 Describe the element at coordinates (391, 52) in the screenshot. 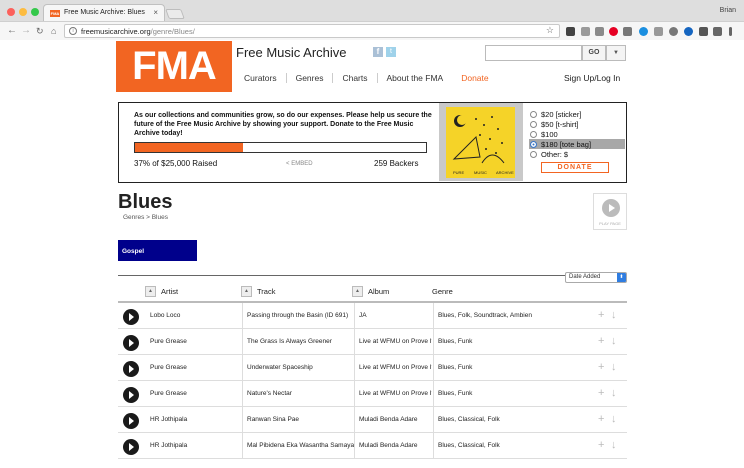

I see `twitter-icon: t` at that location.